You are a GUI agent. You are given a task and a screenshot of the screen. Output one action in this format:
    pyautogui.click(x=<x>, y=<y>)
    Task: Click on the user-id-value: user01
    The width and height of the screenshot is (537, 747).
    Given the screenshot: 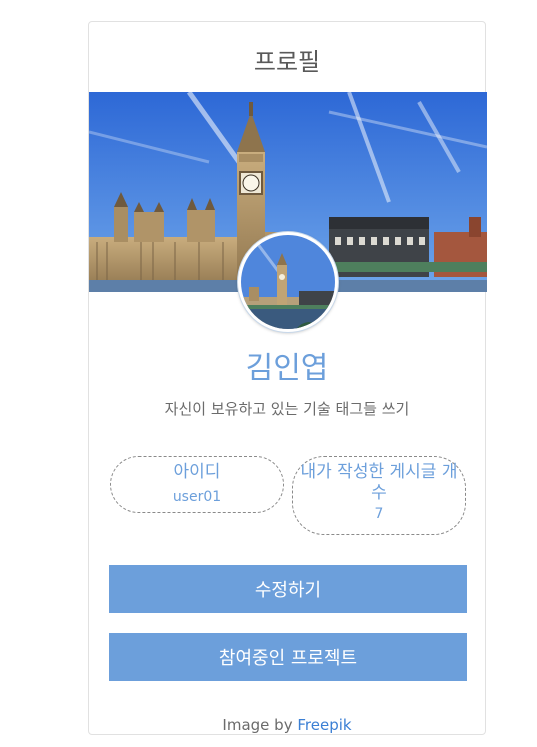 What is the action you would take?
    pyautogui.click(x=197, y=497)
    